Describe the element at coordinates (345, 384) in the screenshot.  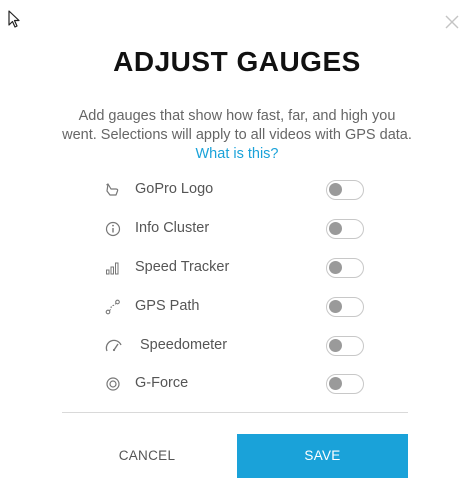
I see `g-force-toggle` at that location.